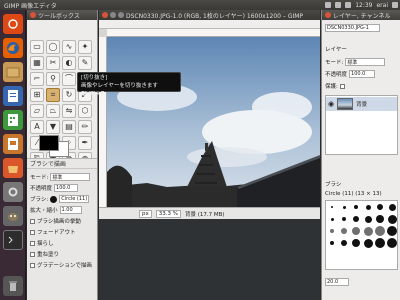 The width and height of the screenshot is (400, 300). I want to click on foreground-select-icon: ◐, so click(69, 63).